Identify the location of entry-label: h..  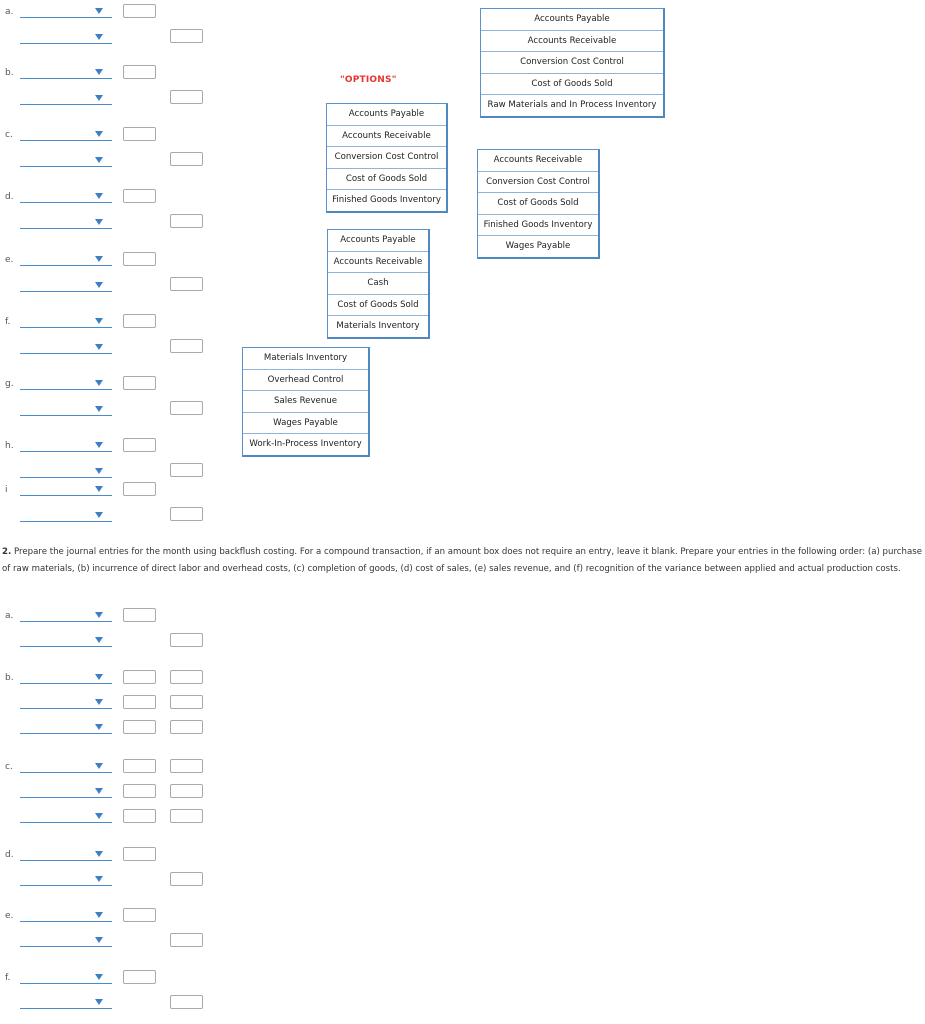
(9, 446).